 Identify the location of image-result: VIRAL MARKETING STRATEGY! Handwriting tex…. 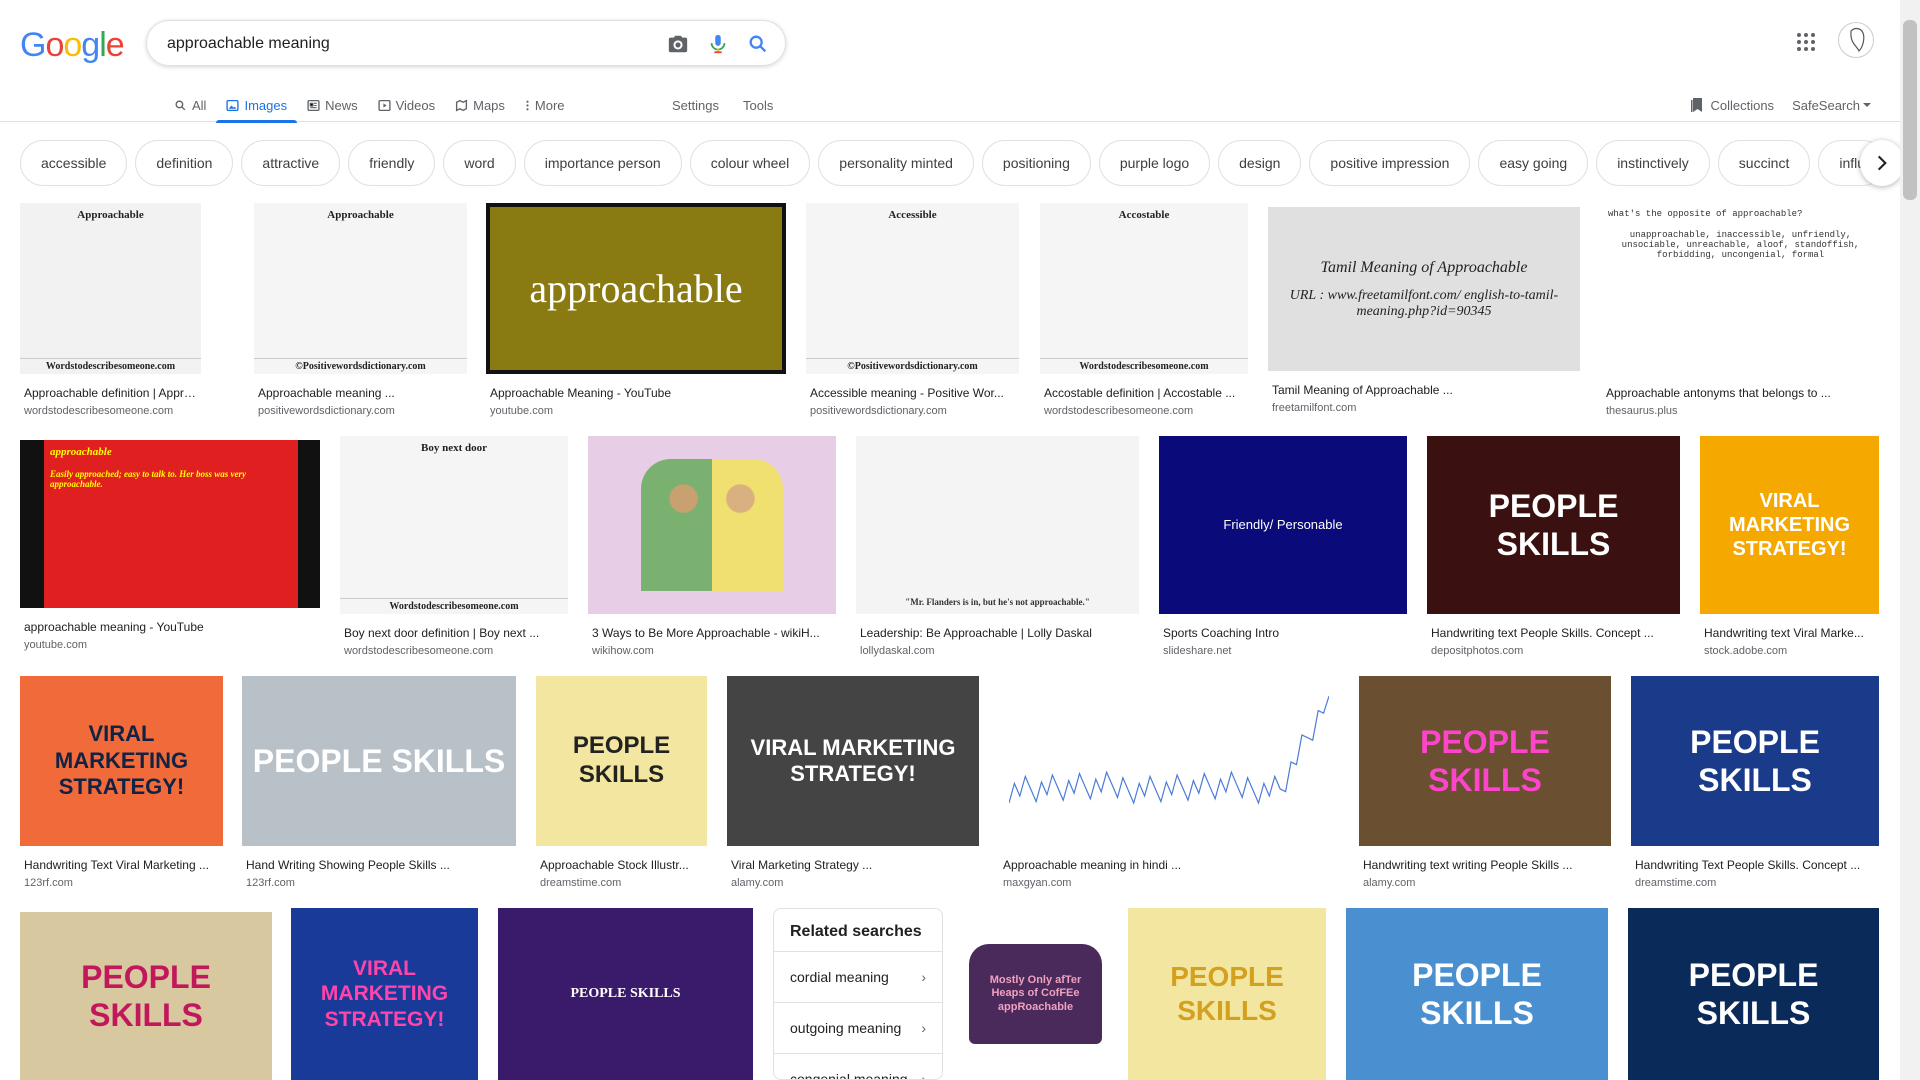
(1789, 549).